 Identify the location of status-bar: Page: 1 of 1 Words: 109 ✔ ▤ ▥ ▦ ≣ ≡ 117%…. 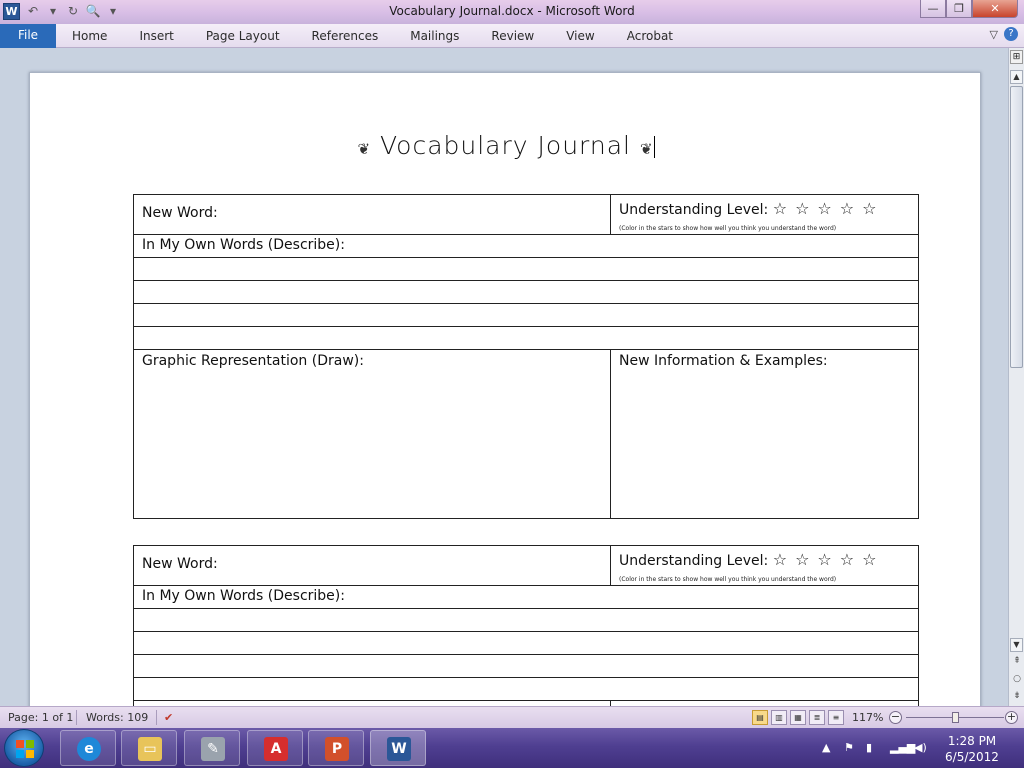
(512, 717).